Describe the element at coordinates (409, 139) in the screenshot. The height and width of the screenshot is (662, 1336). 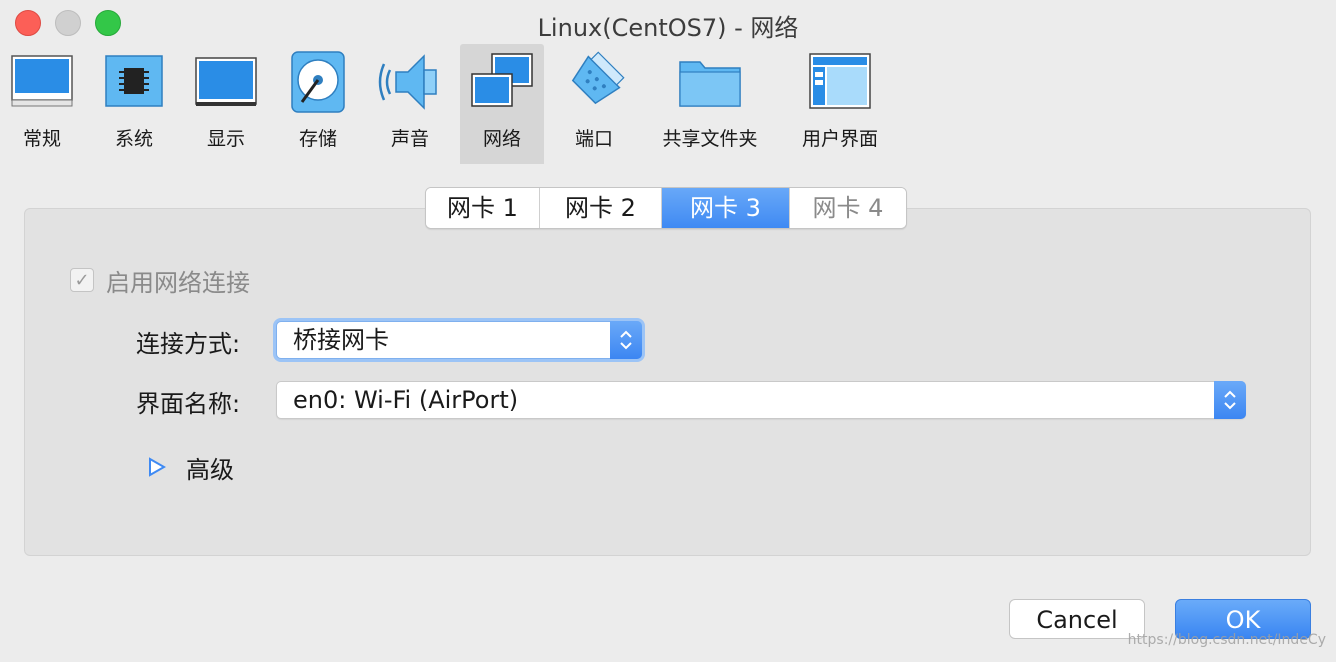
I see `toolbar-item-label: 声音` at that location.